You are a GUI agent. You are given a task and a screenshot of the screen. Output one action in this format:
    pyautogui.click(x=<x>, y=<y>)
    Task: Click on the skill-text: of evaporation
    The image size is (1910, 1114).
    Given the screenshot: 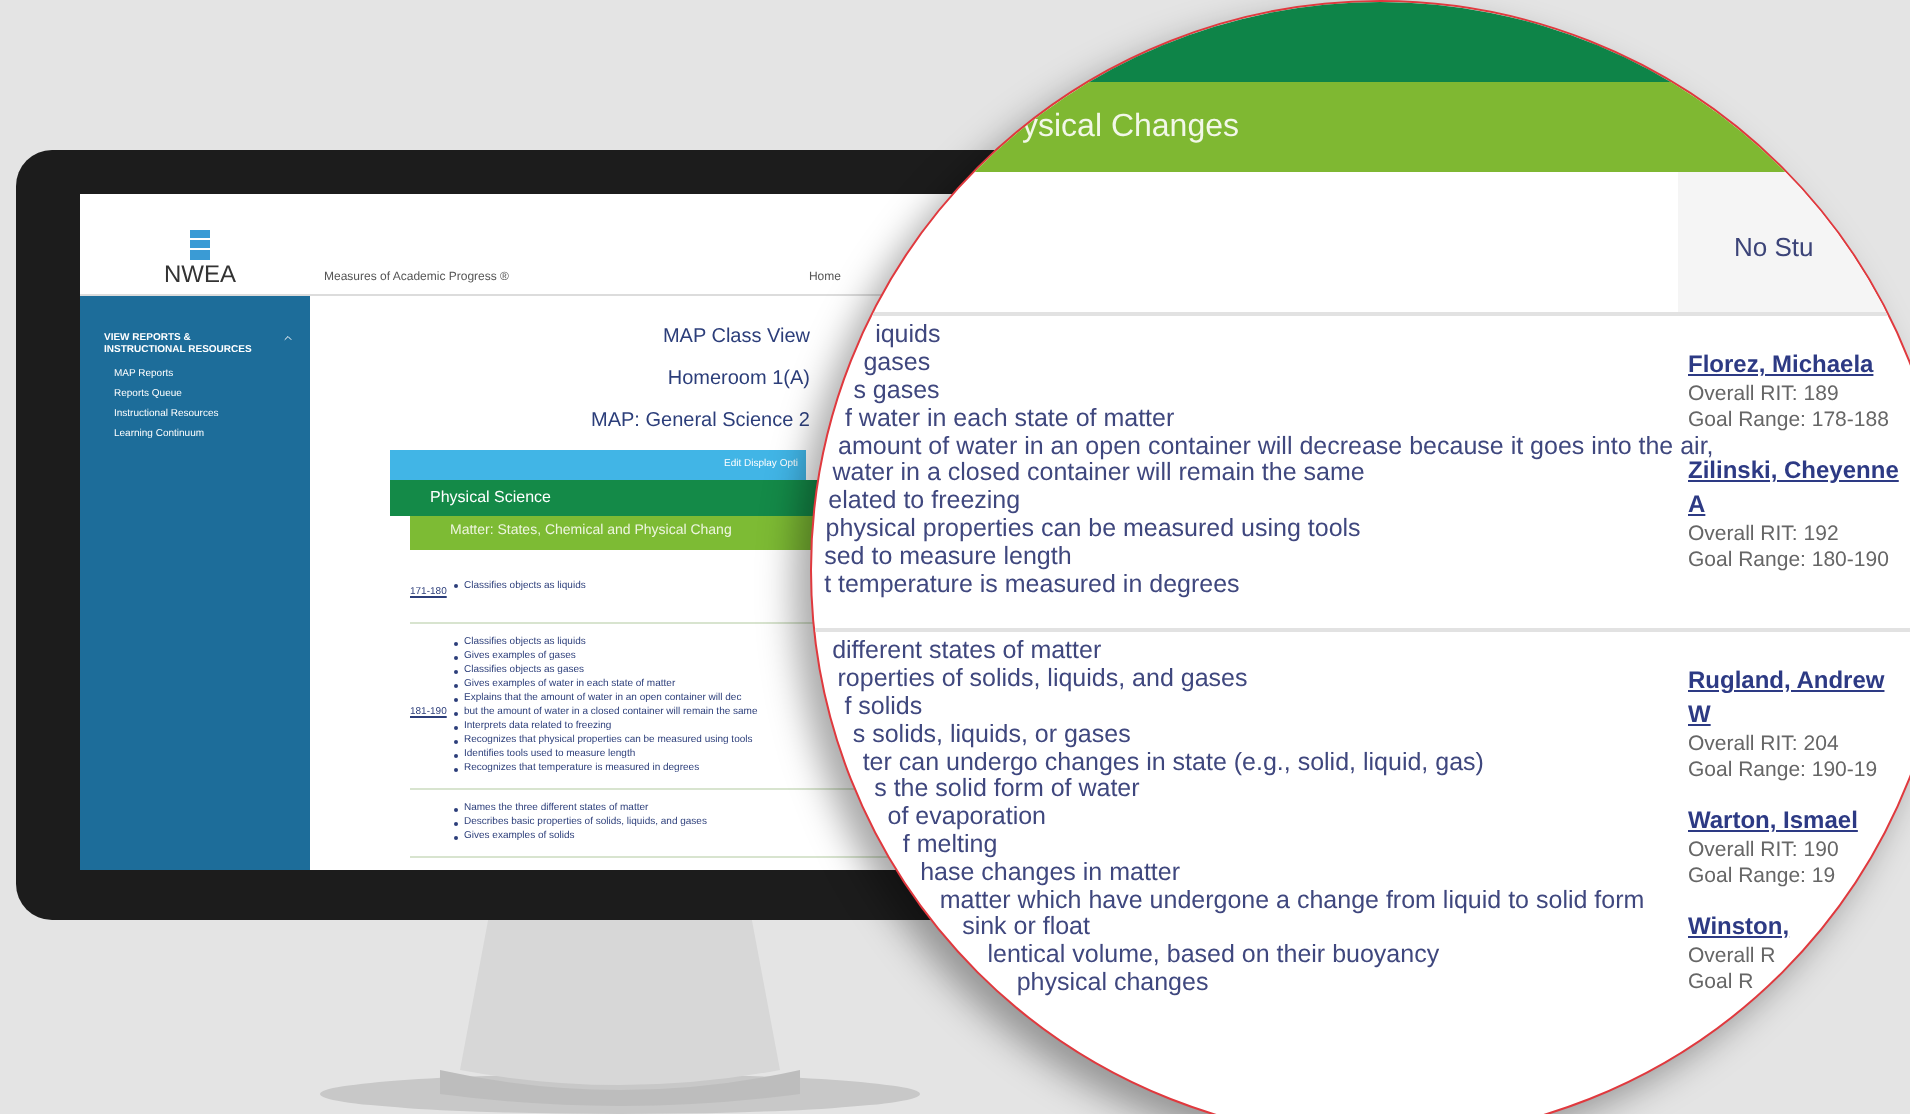 What is the action you would take?
    pyautogui.click(x=967, y=817)
    